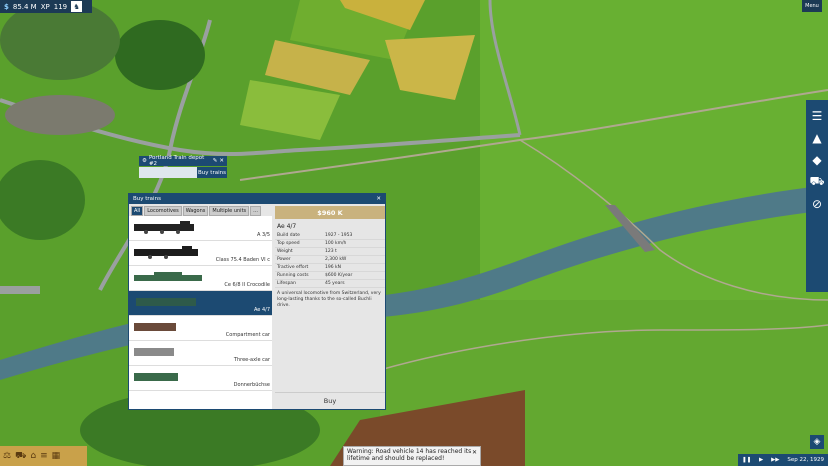 The width and height of the screenshot is (828, 466). Describe the element at coordinates (817, 442) in the screenshot. I see `layers-icon: ◈` at that location.